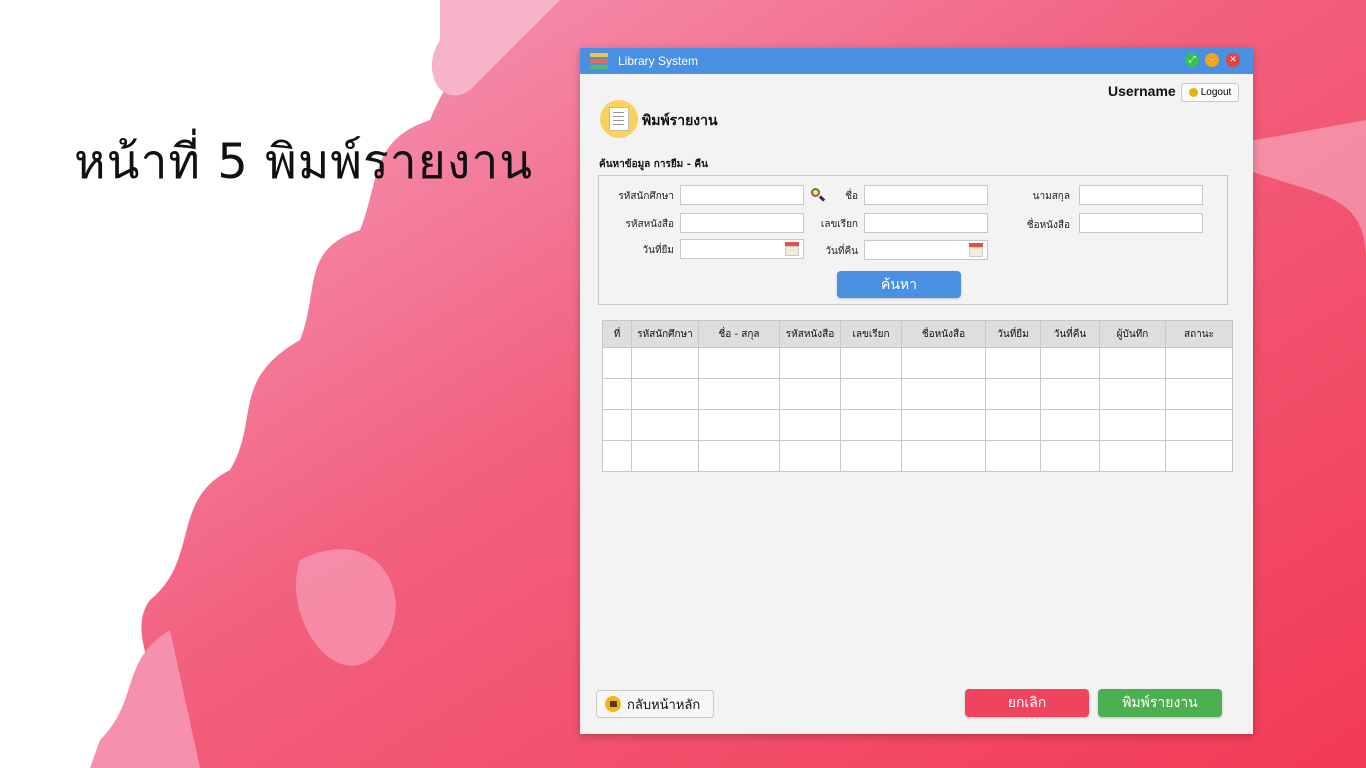 The width and height of the screenshot is (1366, 768). I want to click on home-button: กลับหน้าหลัก, so click(655, 704).